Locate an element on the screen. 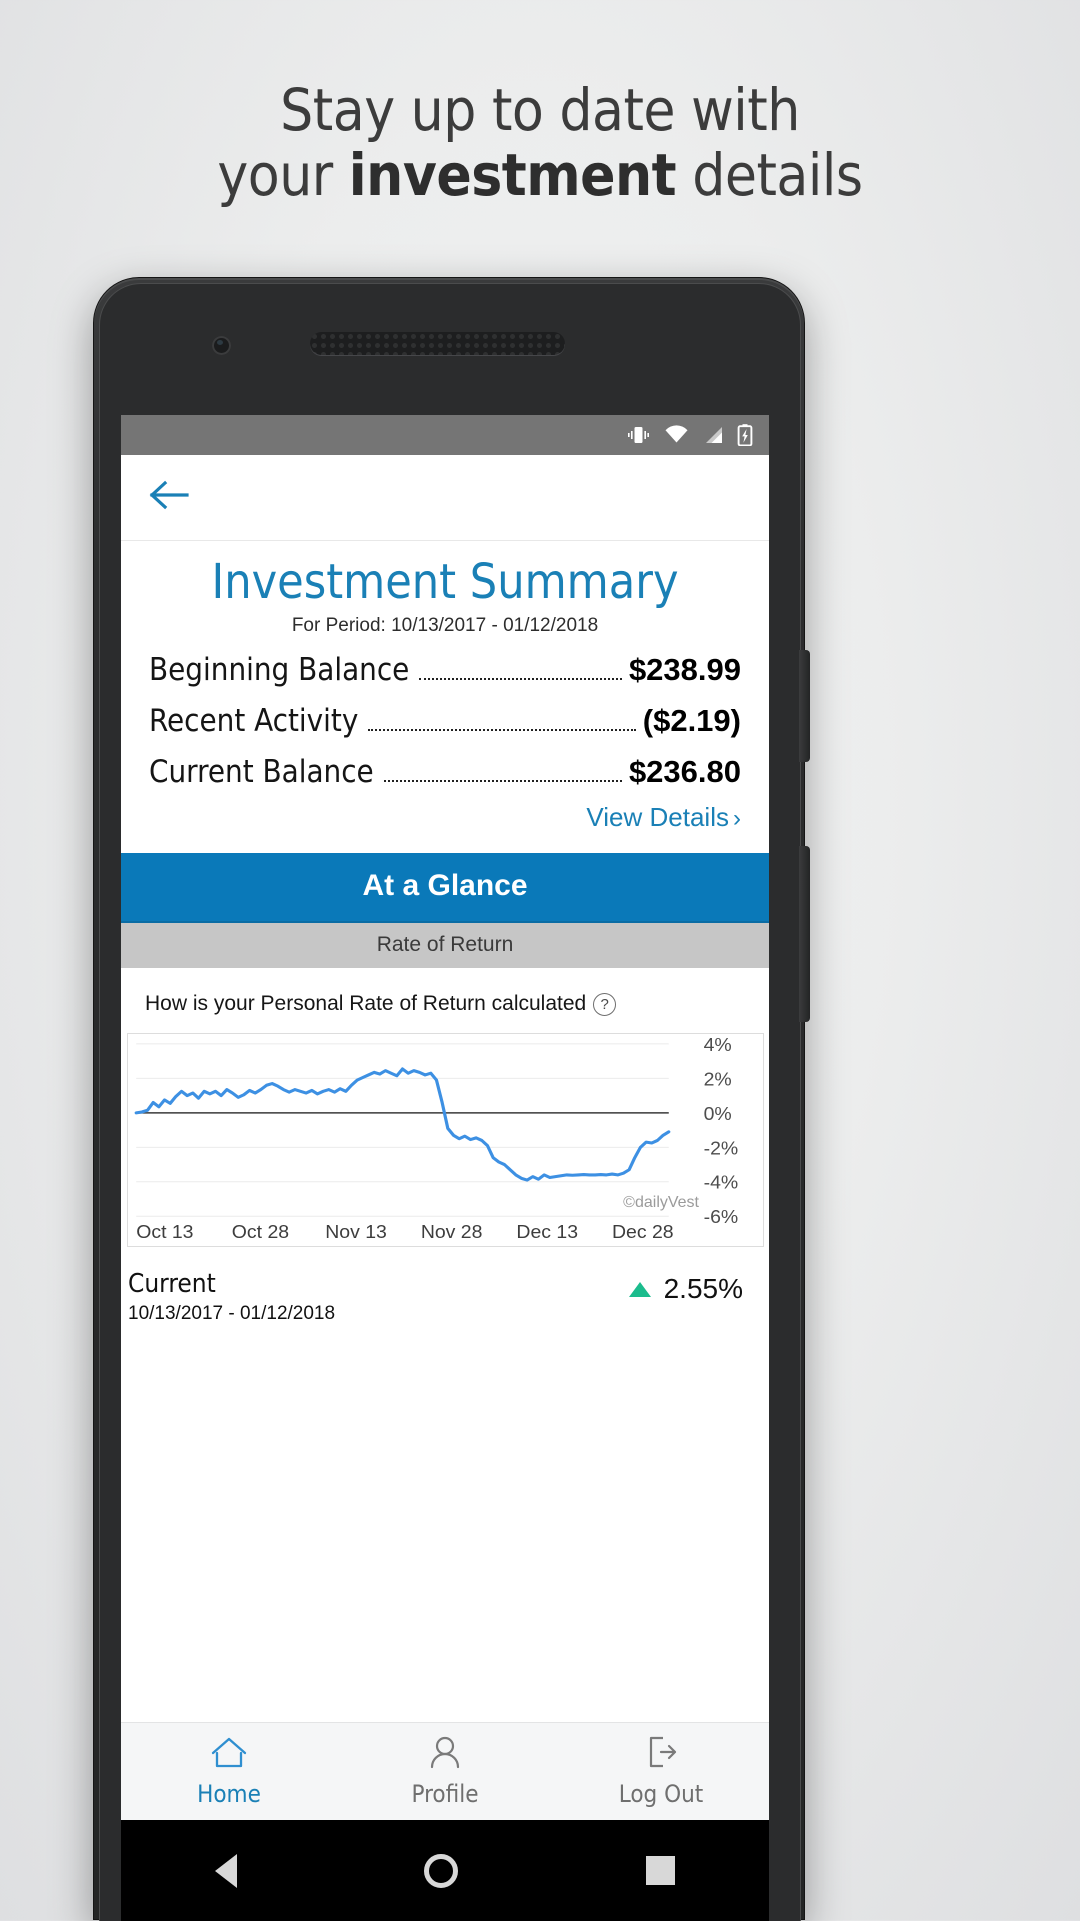 This screenshot has width=1080, height=1921. svg-text: -4% is located at coordinates (721, 1183).